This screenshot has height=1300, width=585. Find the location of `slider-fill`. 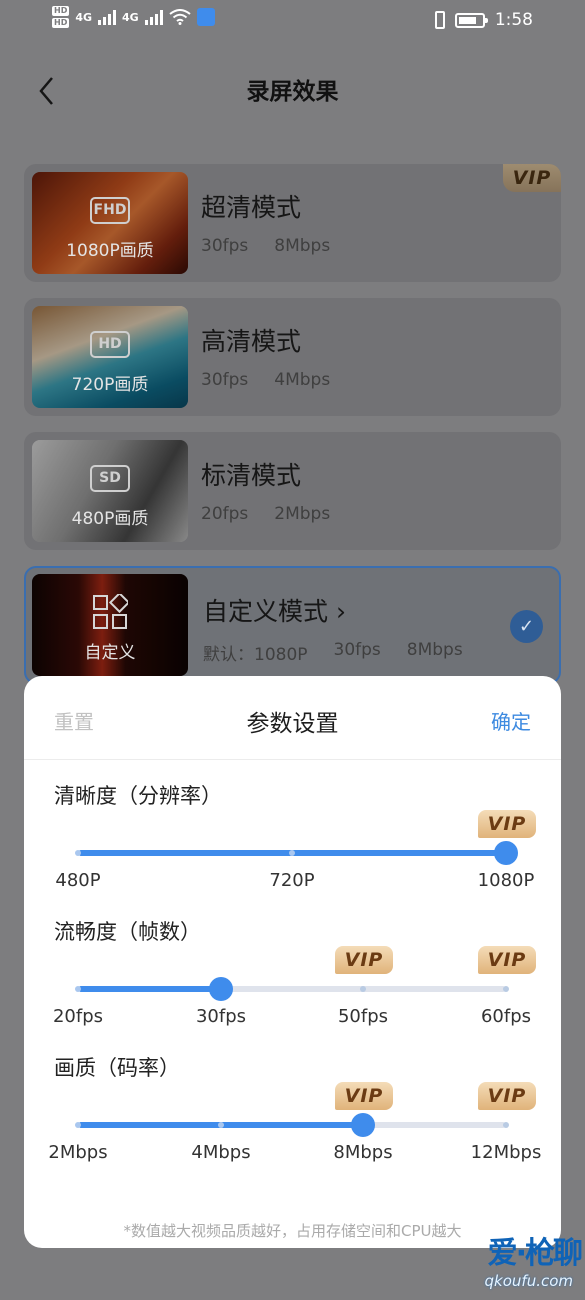

slider-fill is located at coordinates (149, 989).